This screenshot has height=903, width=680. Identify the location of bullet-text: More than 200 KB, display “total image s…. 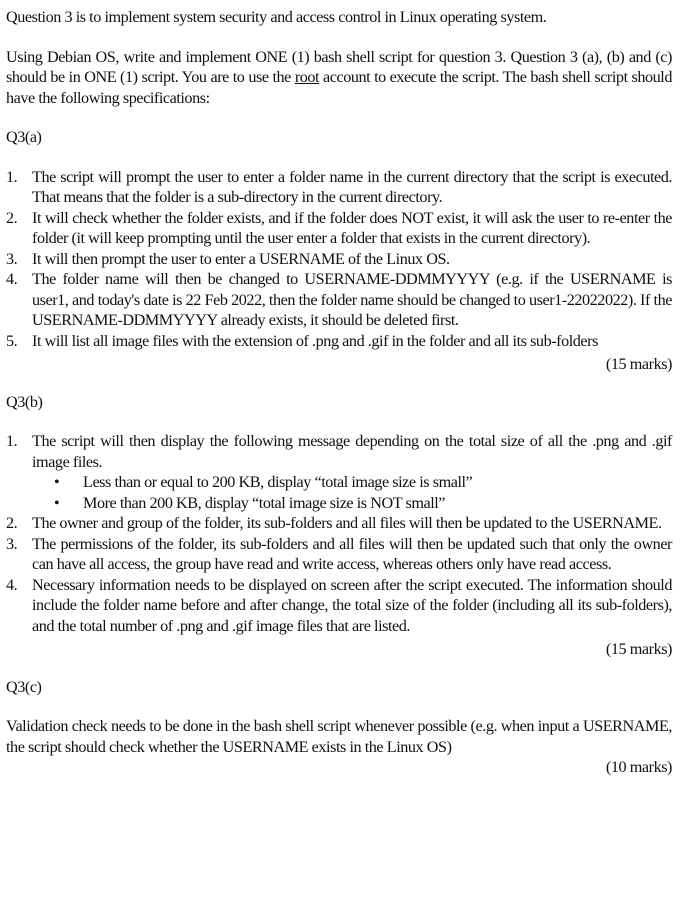
(264, 502).